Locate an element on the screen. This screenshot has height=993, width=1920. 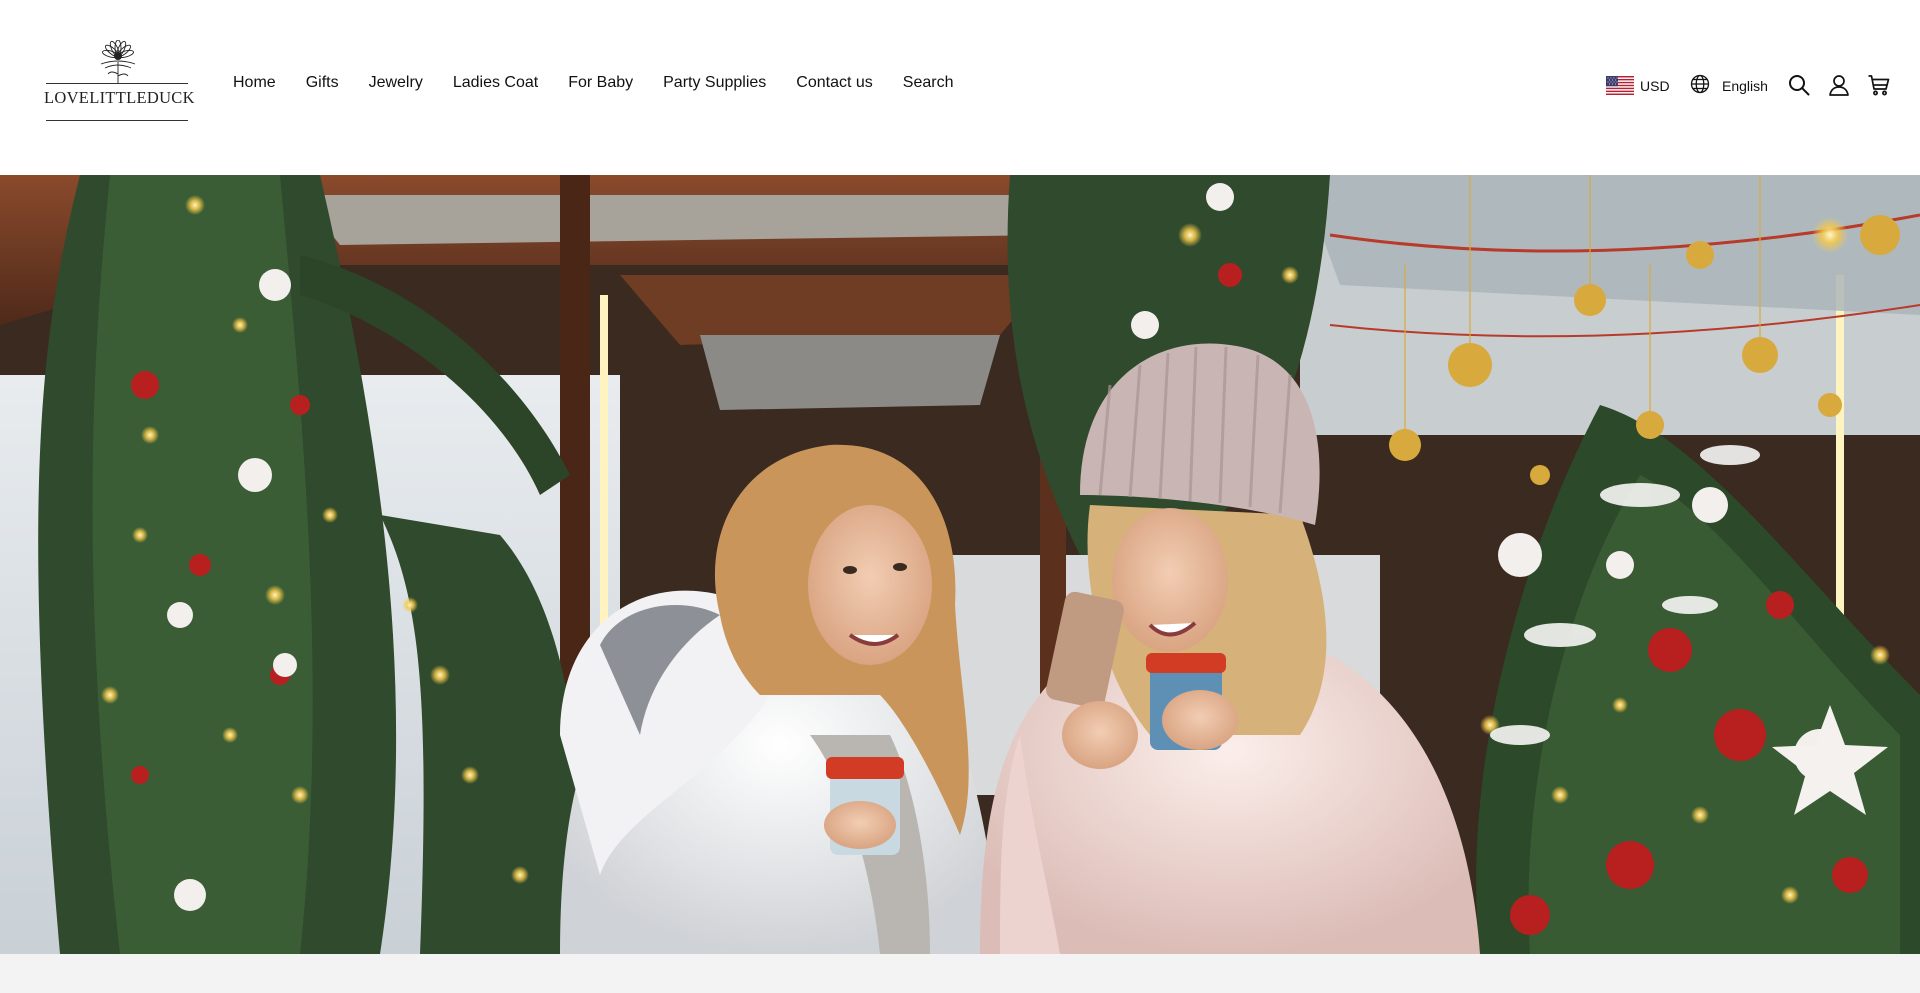
section-divider-band is located at coordinates (960, 973).